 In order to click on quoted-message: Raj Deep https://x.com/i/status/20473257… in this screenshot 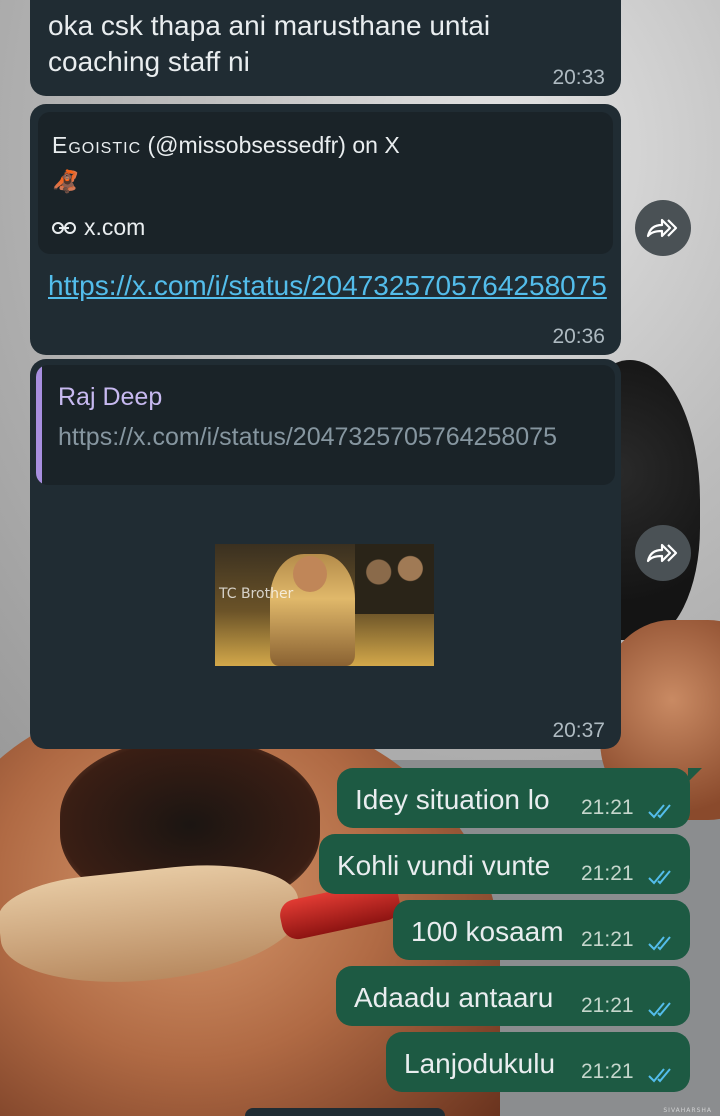, I will do `click(325, 425)`.